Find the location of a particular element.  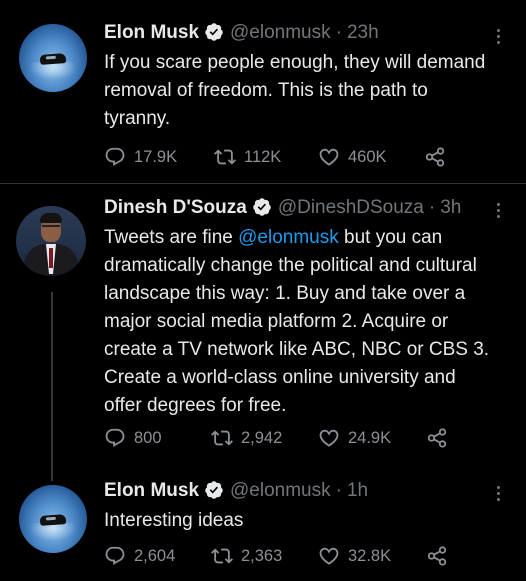

retweet-count: 112K is located at coordinates (263, 156).